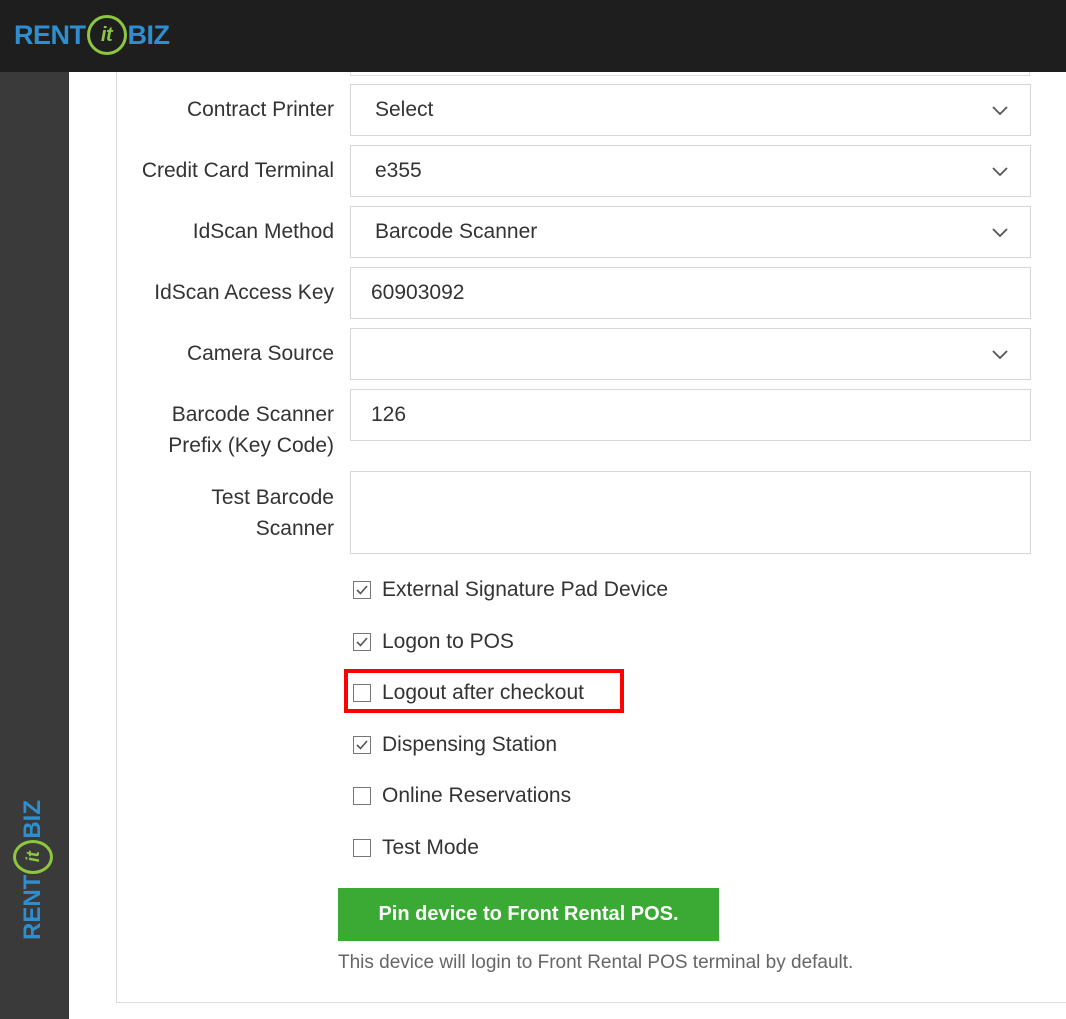  Describe the element at coordinates (219, 430) in the screenshot. I see `barcode-prefix-label: Barcode Scanner Prefix (Key Code)` at that location.